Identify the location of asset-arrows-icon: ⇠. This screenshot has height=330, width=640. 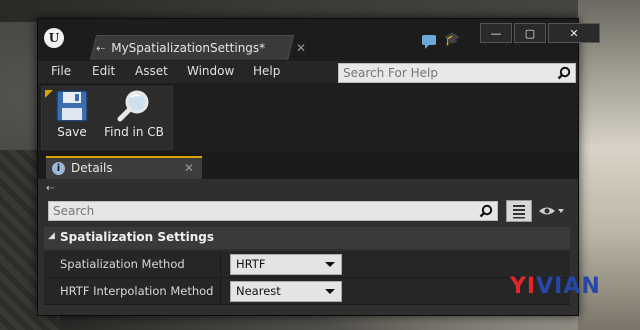
(101, 48).